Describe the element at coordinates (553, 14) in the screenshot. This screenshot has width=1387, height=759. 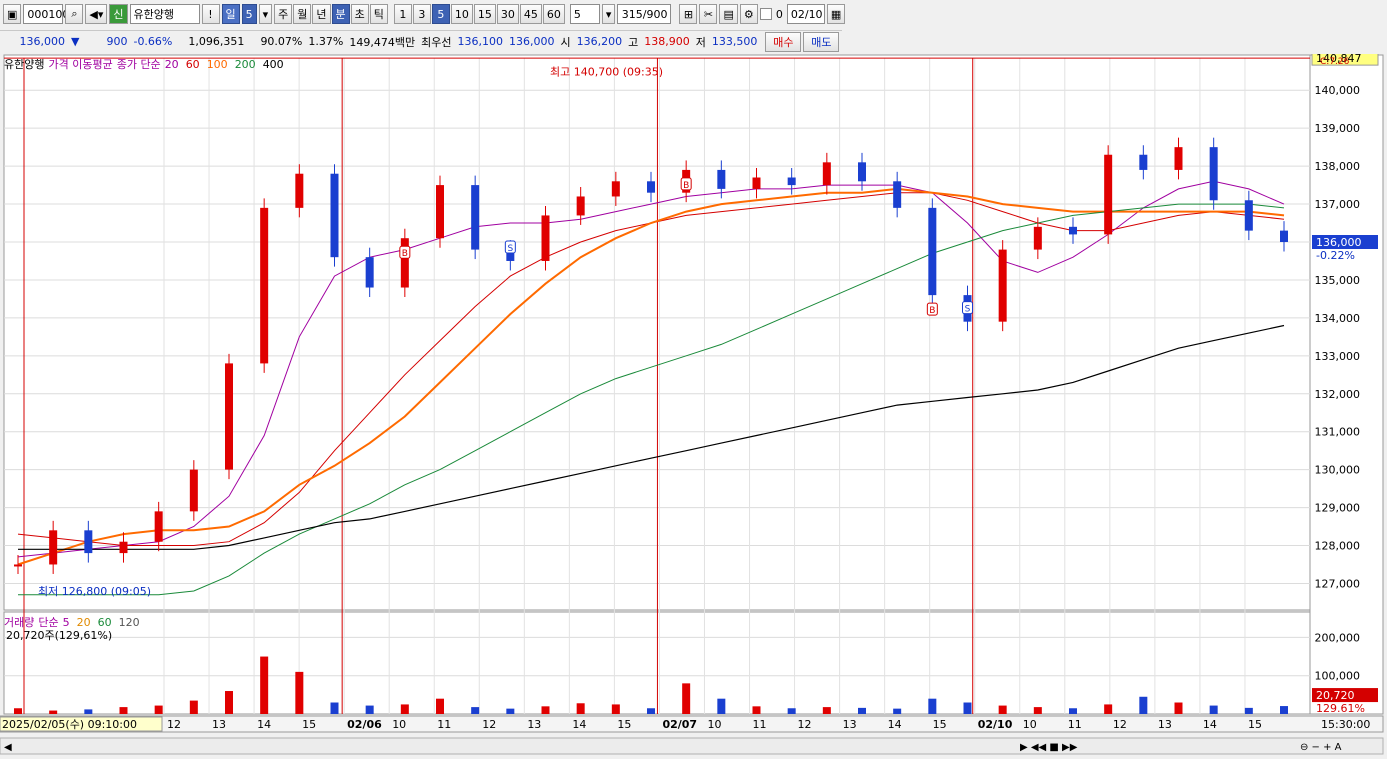
I see `interval-button-7: 60` at that location.